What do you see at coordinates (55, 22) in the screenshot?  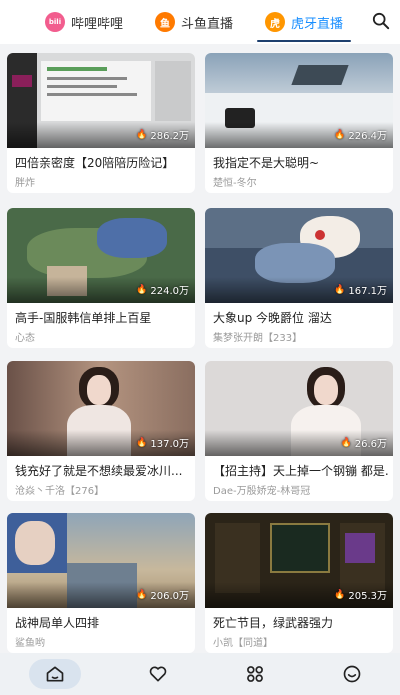 I see `bilibili-logo-icon: bili` at bounding box center [55, 22].